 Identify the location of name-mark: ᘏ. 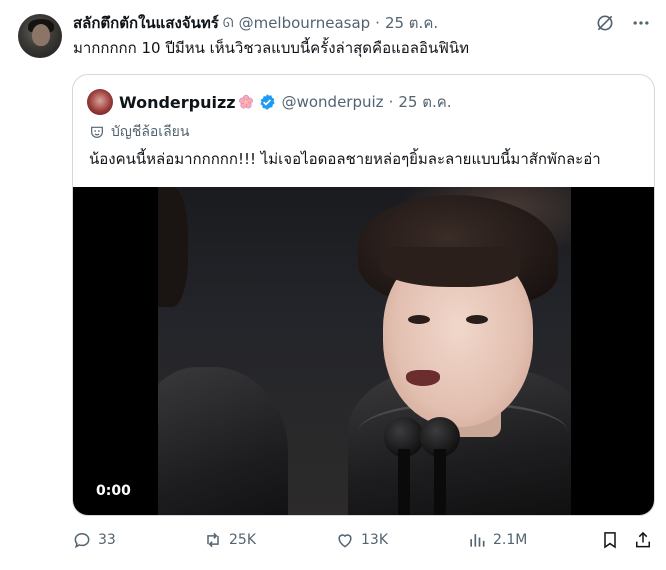
(228, 23).